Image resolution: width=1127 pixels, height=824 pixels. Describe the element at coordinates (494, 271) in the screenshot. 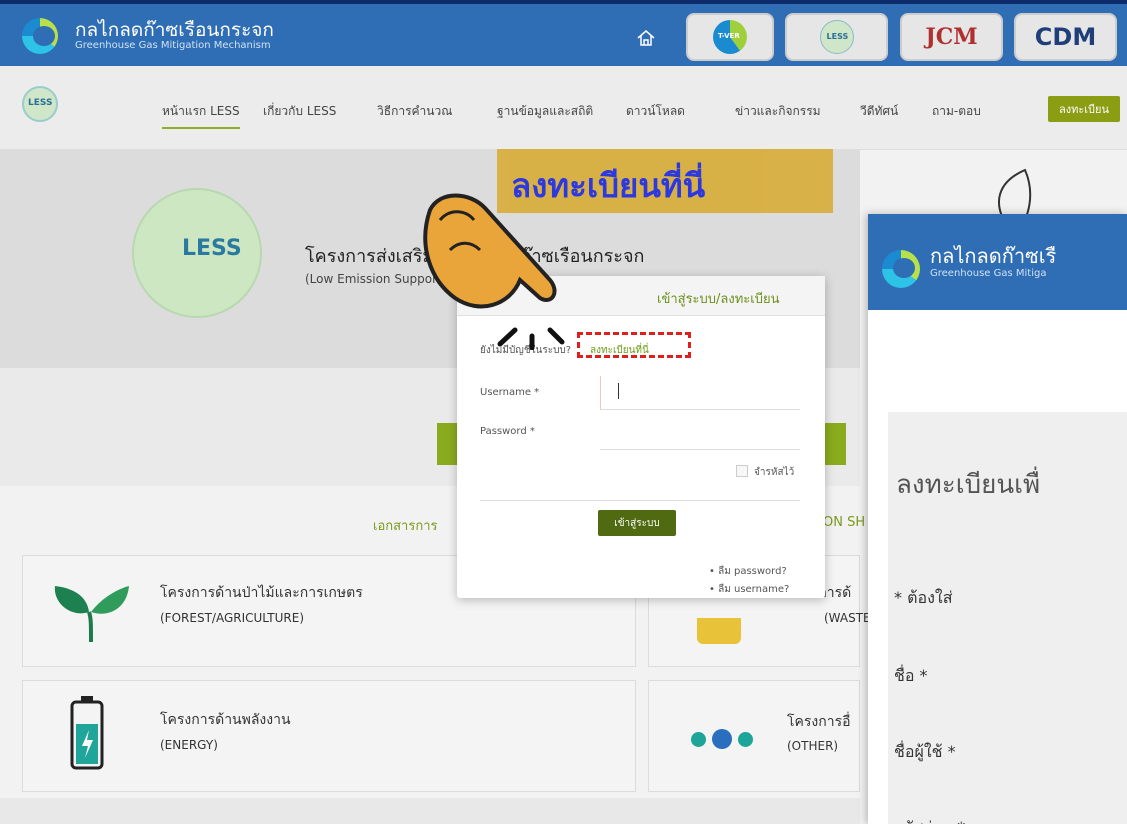

I see `pointing-hand-icon` at that location.